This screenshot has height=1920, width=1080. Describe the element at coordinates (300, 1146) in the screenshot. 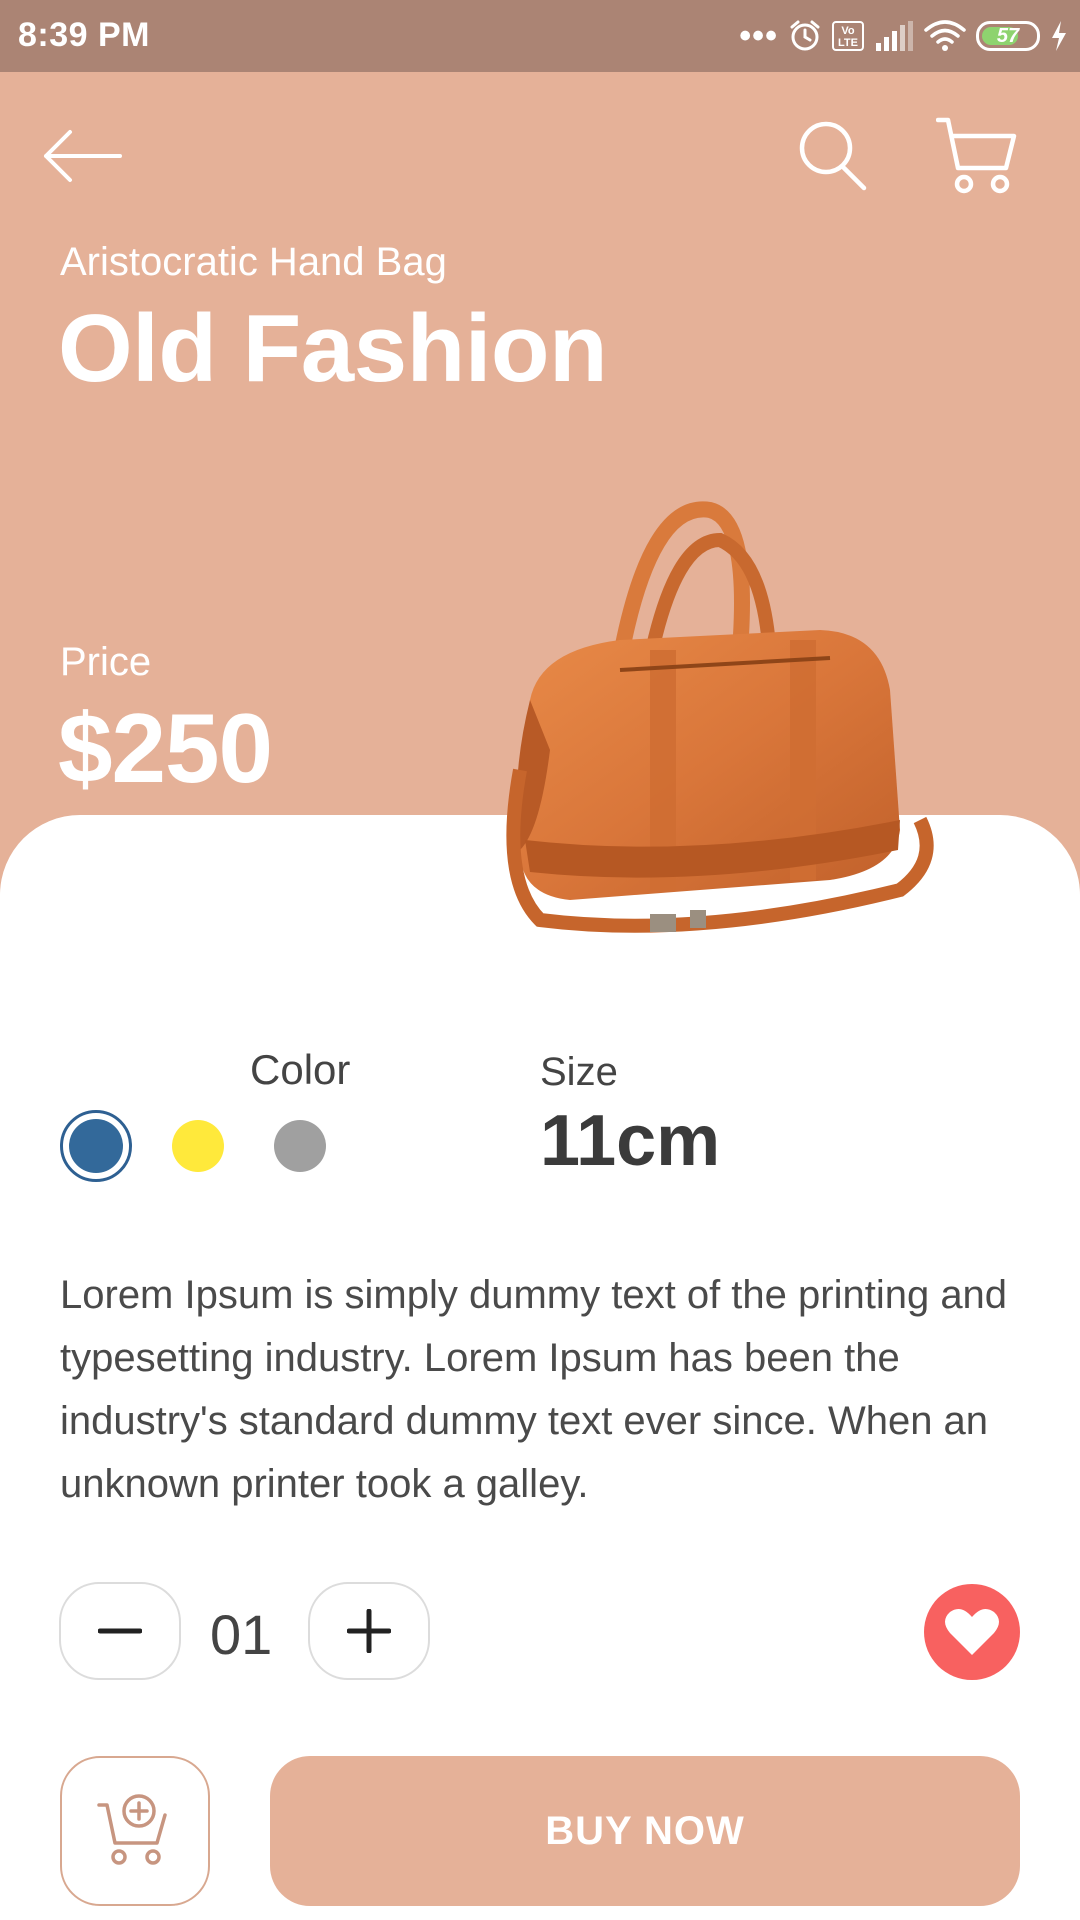

I see `color-swatch-gray` at that location.